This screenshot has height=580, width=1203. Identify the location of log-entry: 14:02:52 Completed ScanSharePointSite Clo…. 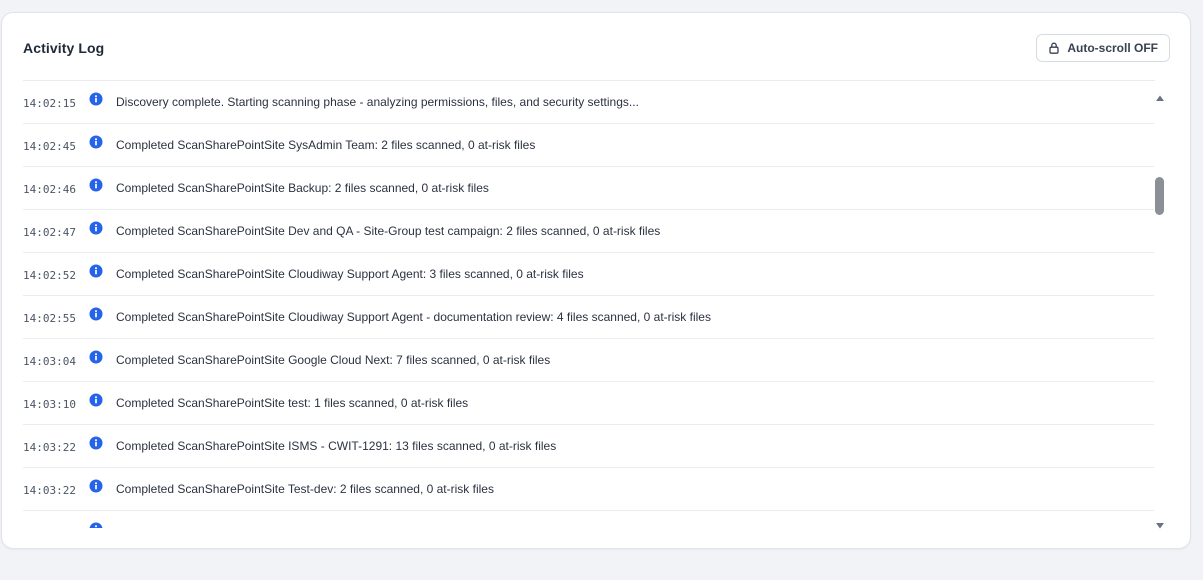
(588, 274).